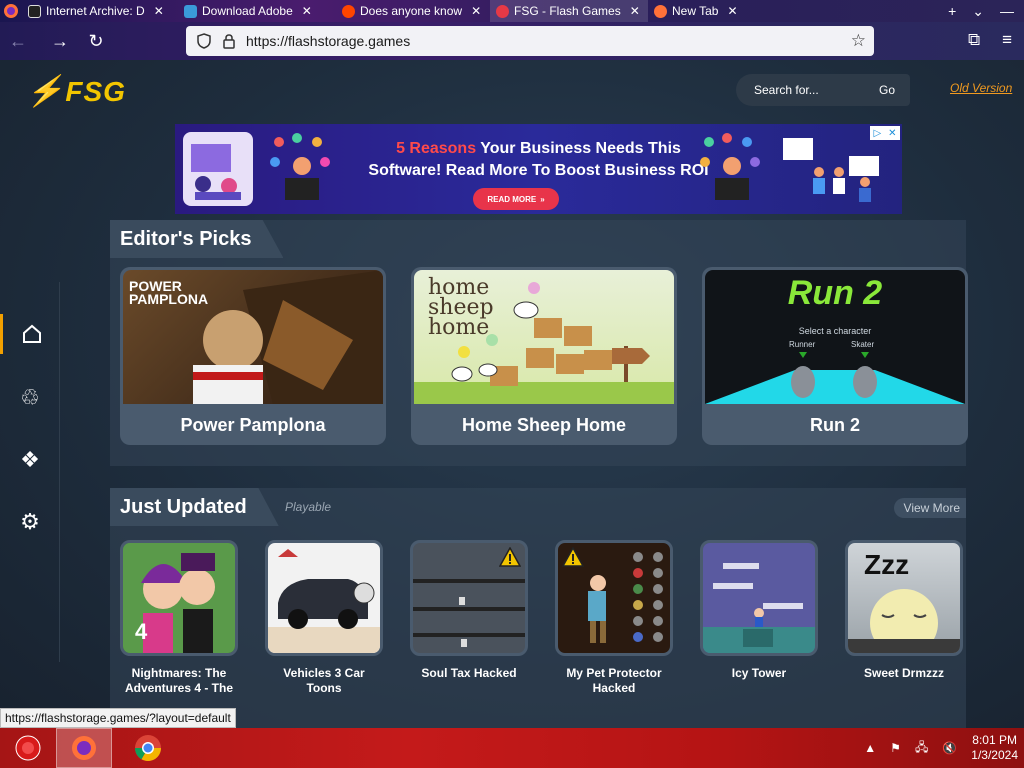 Image resolution: width=1024 pixels, height=768 pixels. What do you see at coordinates (723, 11) in the screenshot?
I see `tab-new-tab: New Tab ✕` at bounding box center [723, 11].